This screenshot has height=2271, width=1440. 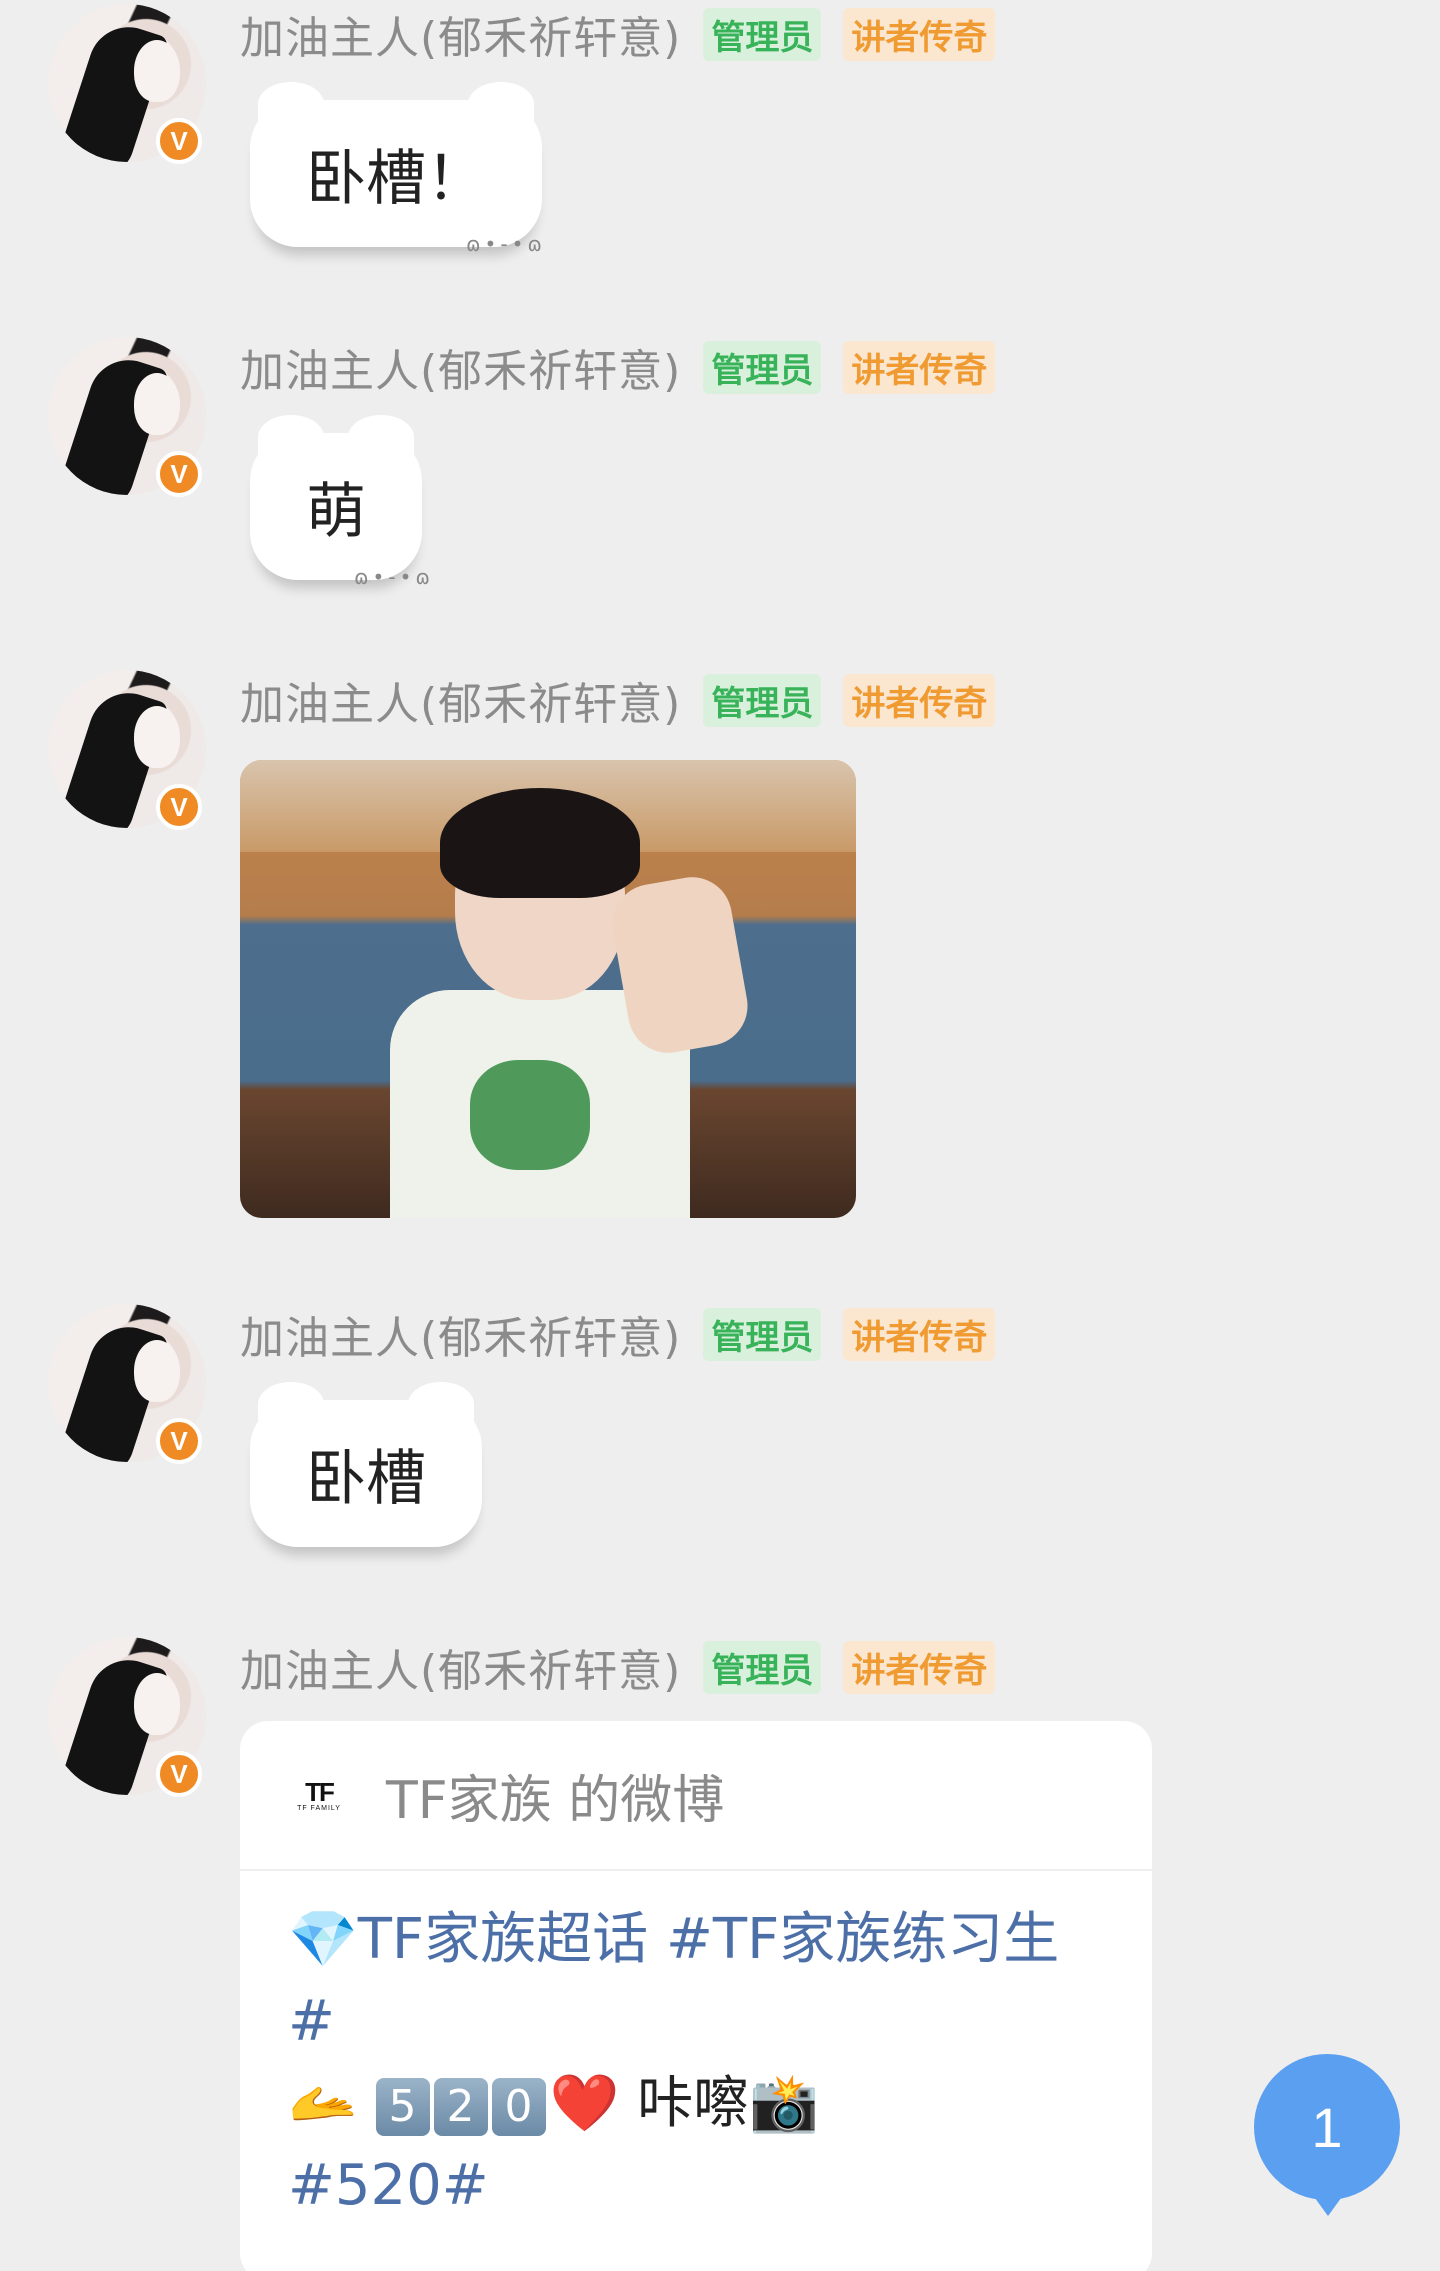 I want to click on card-body: 💎TF家族超话 #TF家族练习生 # 🫴 5 2 0 ❤️ 咔嚓📸 #520#, so click(x=696, y=2063).